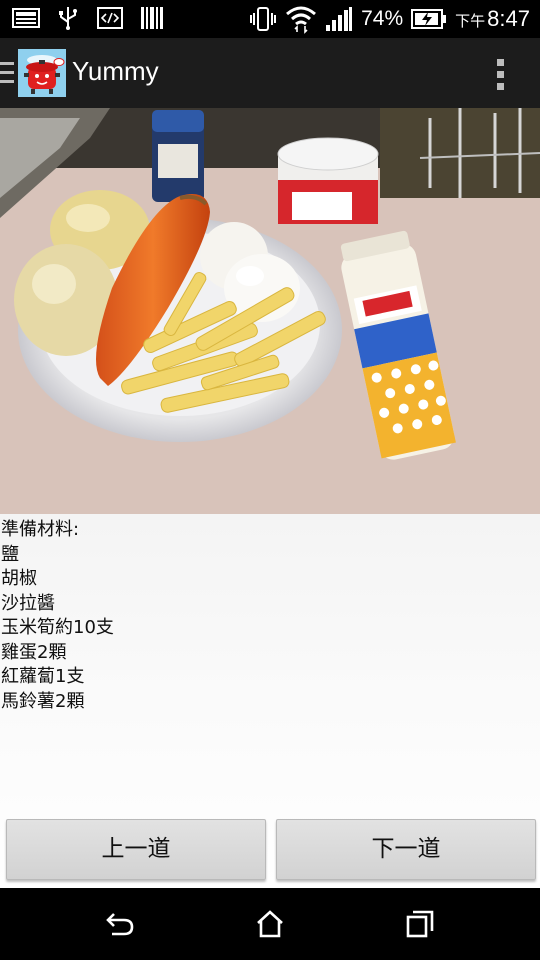 The height and width of the screenshot is (960, 540). I want to click on ingredient-item: 馬鈴薯2顆, so click(43, 701).